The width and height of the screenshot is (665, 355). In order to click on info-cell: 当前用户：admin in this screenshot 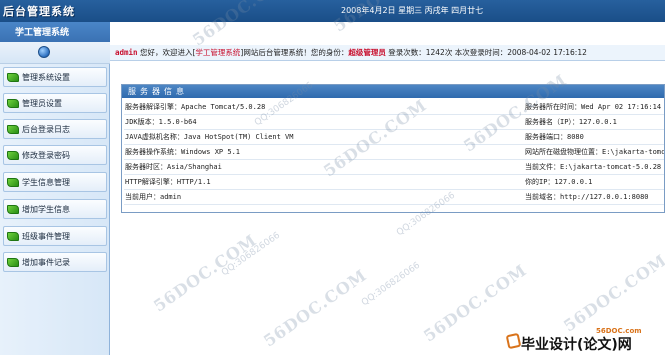, I will do `click(153, 197)`.